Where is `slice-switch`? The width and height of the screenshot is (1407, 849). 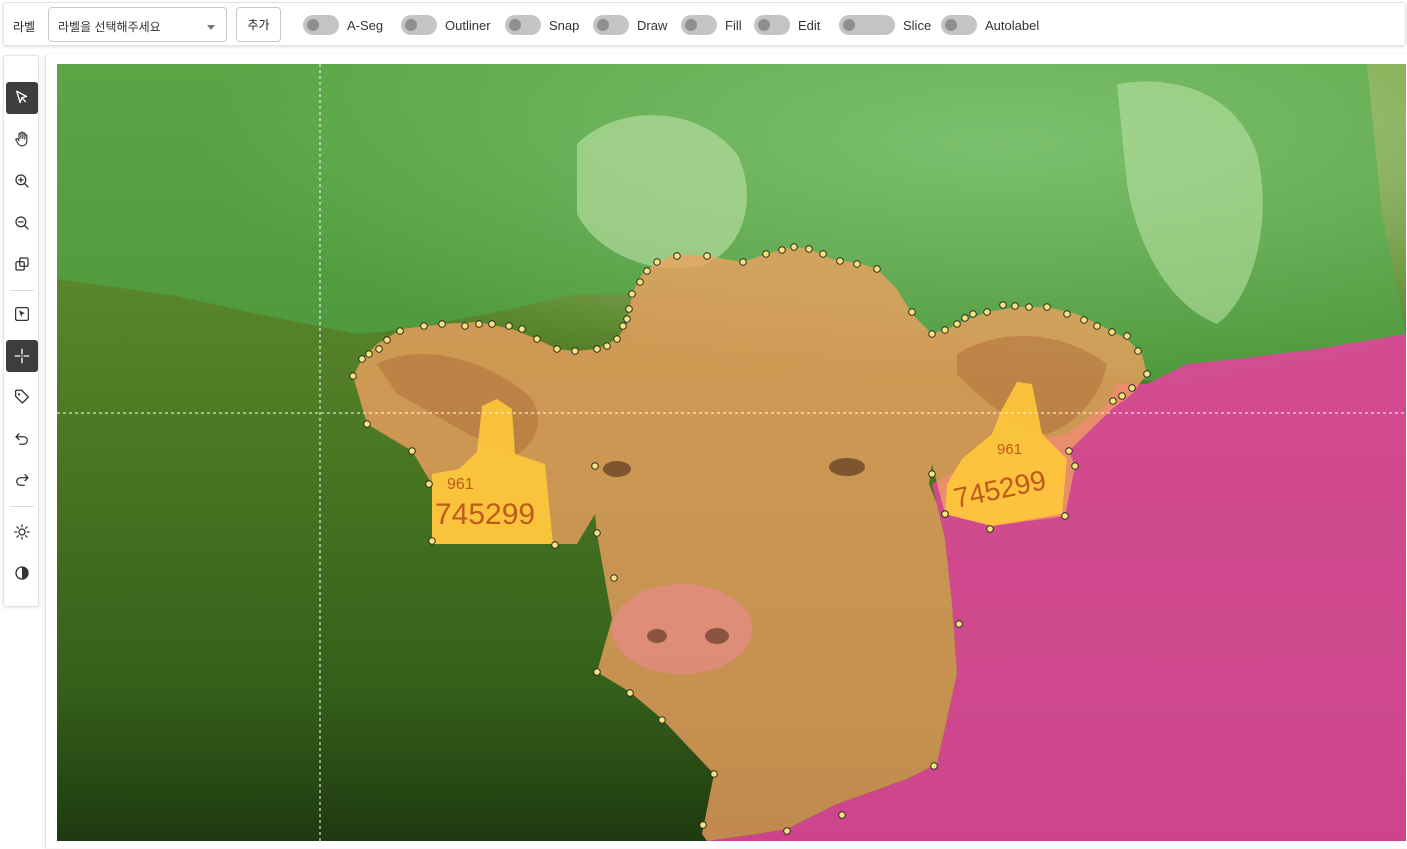 slice-switch is located at coordinates (867, 25).